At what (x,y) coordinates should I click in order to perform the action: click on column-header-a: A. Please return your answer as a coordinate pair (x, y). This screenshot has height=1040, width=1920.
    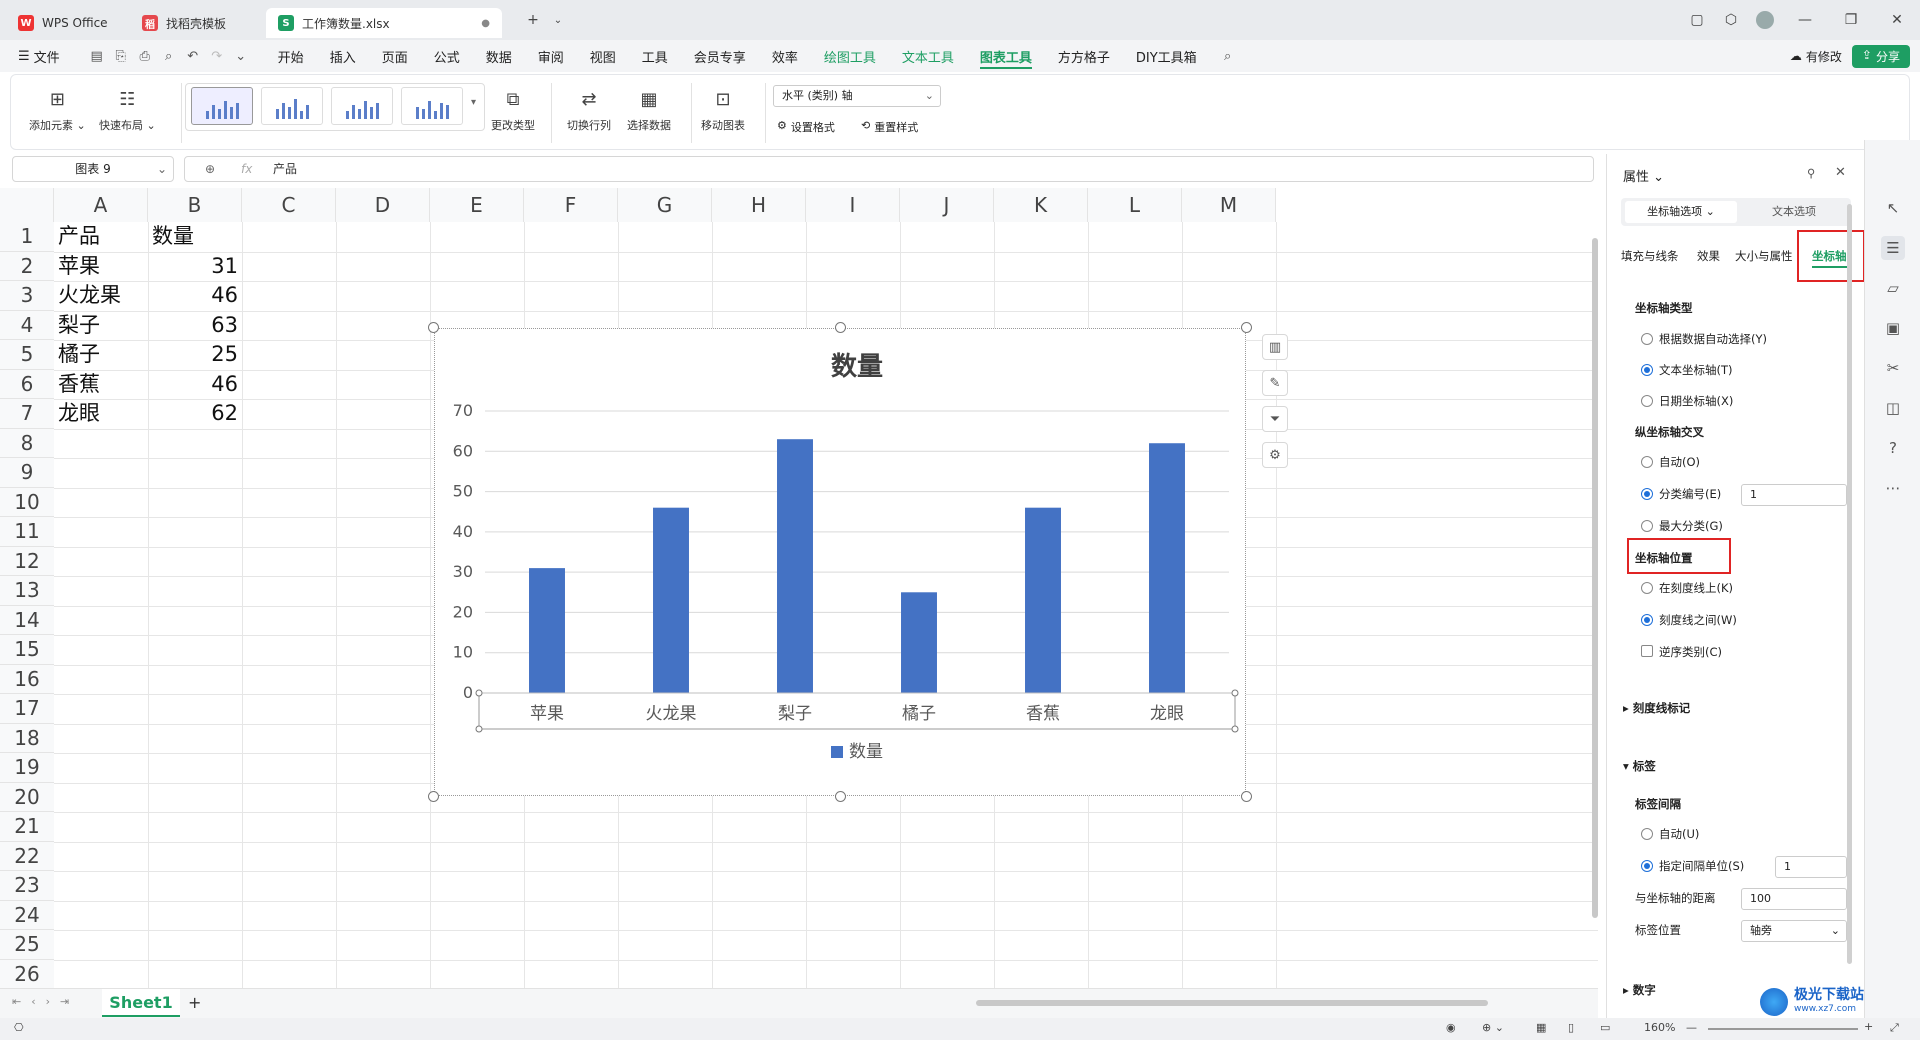
    Looking at the image, I should click on (101, 205).